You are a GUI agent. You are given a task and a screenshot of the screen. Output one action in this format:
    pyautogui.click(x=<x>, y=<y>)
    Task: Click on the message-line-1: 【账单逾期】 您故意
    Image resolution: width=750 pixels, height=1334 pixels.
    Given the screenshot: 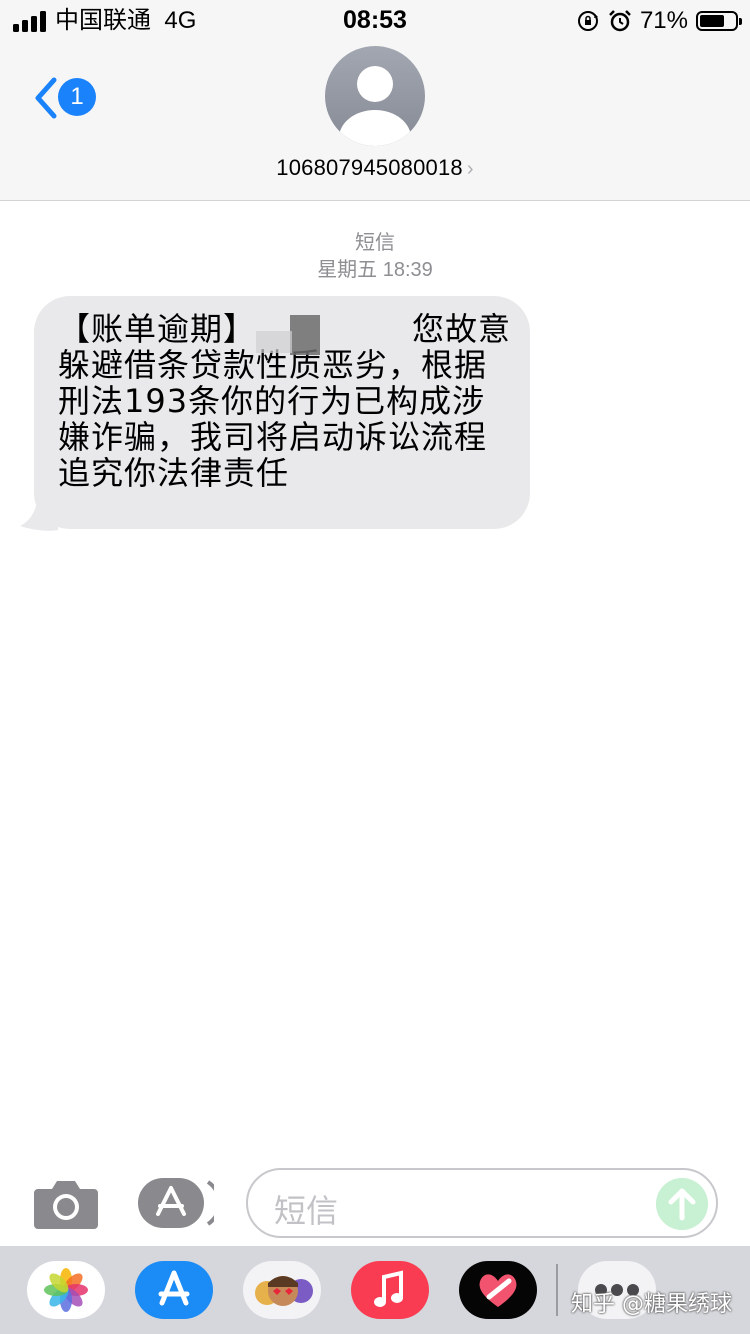 What is the action you would take?
    pyautogui.click(x=286, y=332)
    